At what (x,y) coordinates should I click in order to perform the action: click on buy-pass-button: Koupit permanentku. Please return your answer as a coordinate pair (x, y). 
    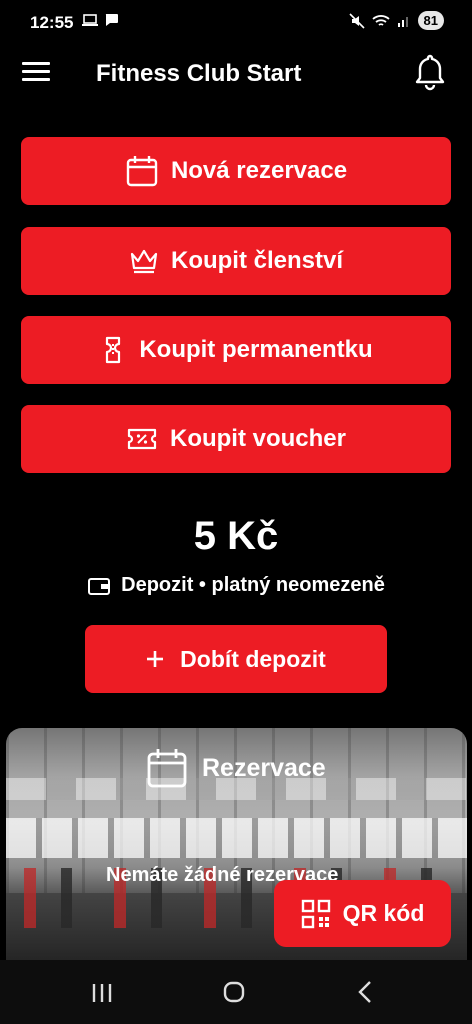
    Looking at the image, I should click on (236, 350).